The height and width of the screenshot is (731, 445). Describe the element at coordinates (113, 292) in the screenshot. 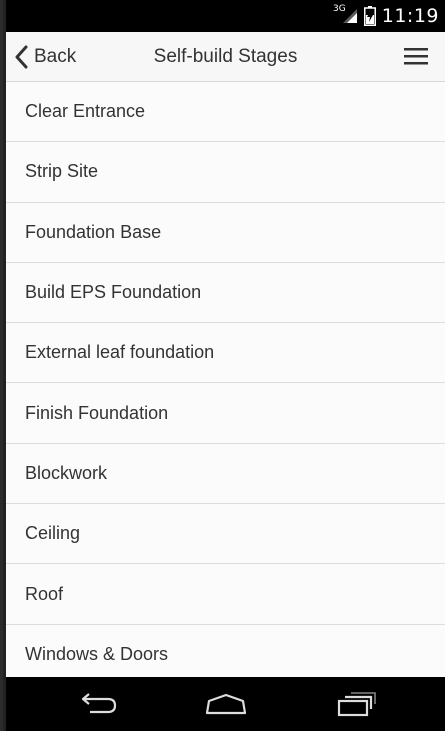

I see `stage-label: Build EPS Foundation` at that location.